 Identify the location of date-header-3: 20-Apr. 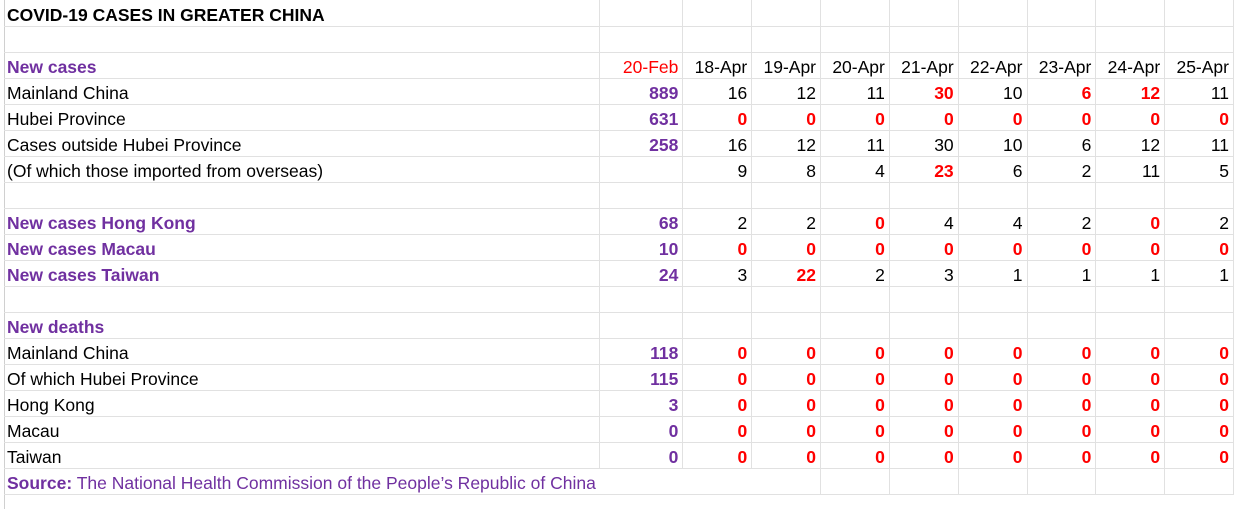
(855, 65).